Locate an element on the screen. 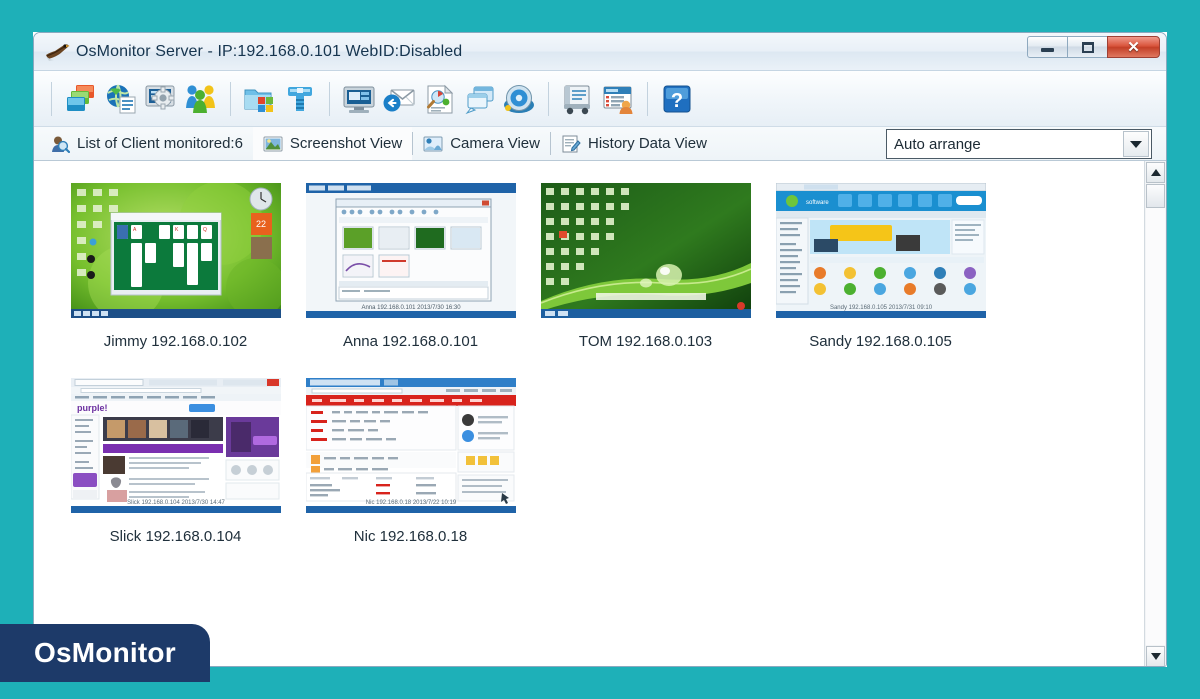 This screenshot has width=1200, height=699. arrange-combobox-button is located at coordinates (1136, 144).